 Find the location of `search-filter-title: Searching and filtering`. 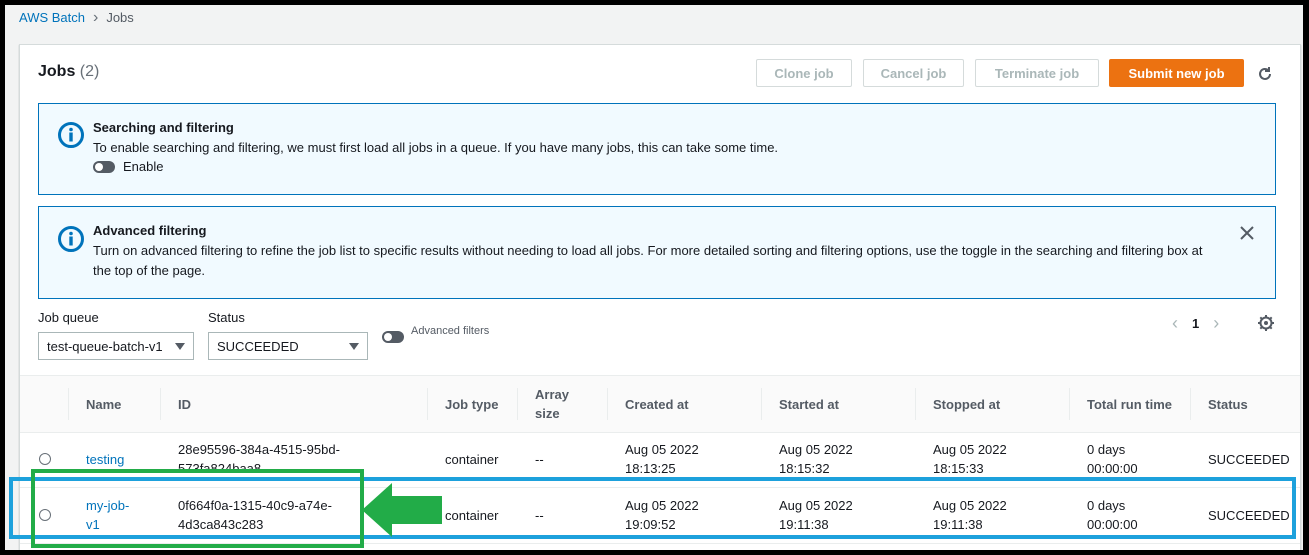

search-filter-title: Searching and filtering is located at coordinates (163, 127).